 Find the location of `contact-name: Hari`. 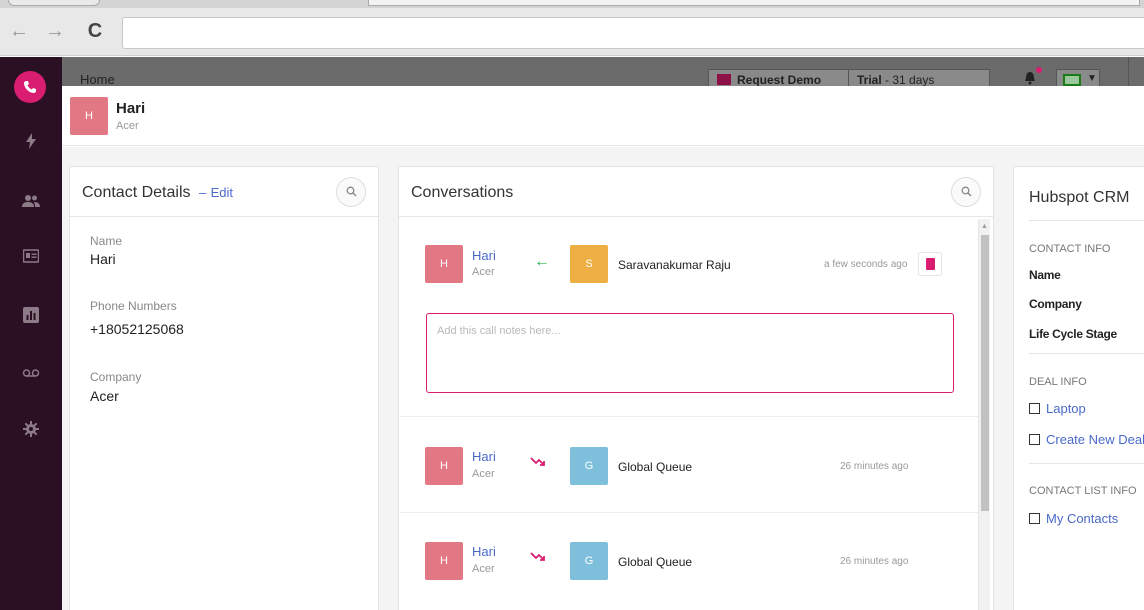

contact-name: Hari is located at coordinates (131, 108).